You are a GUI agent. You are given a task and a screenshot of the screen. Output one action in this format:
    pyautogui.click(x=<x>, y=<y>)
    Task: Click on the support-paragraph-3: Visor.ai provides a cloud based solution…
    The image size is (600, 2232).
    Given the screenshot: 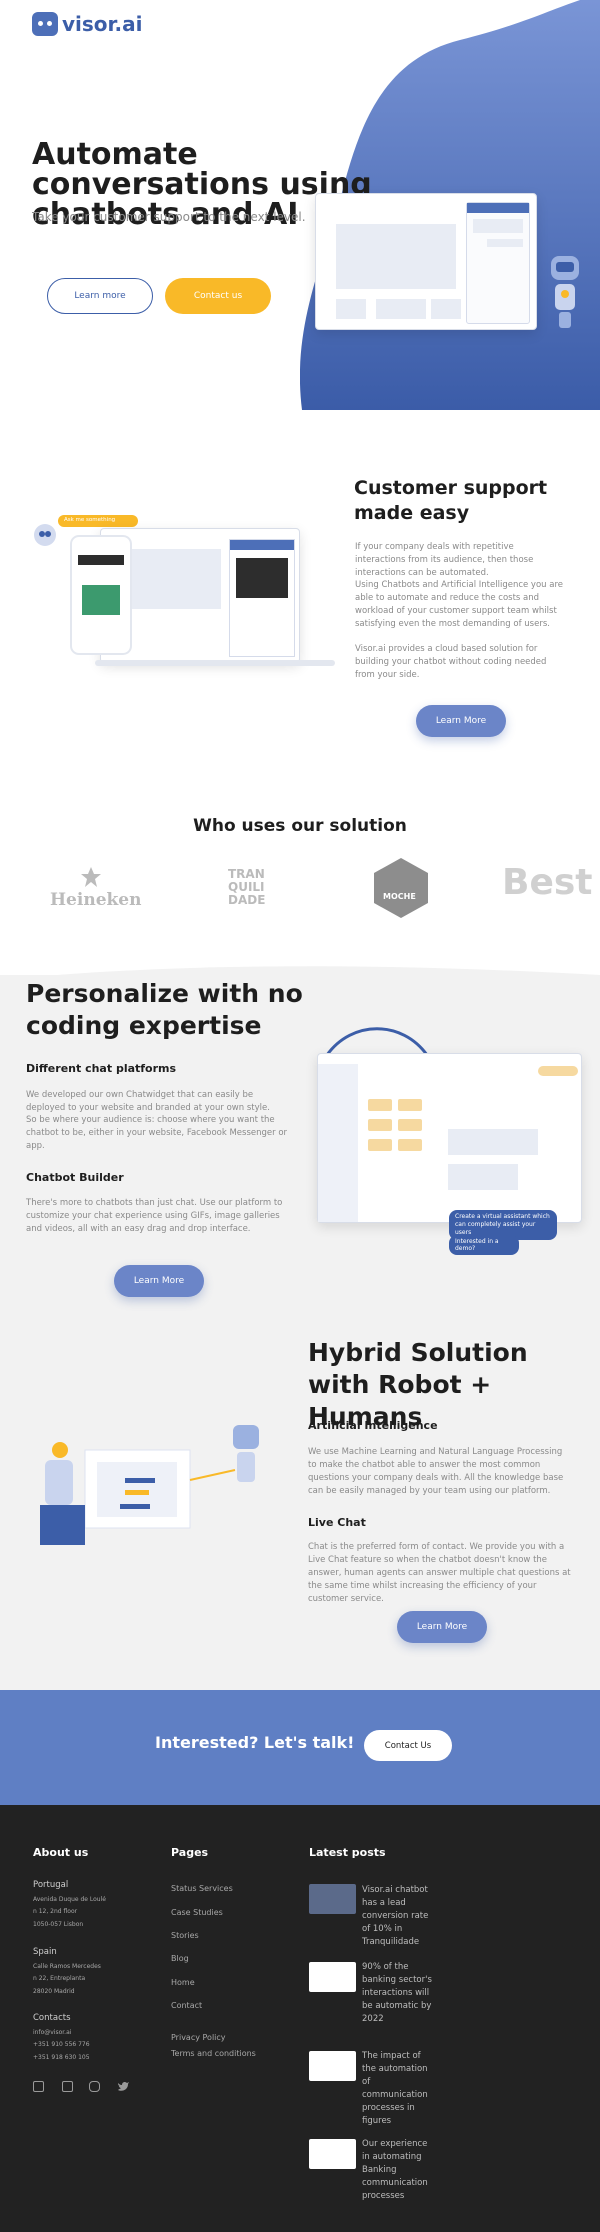 What is the action you would take?
    pyautogui.click(x=451, y=662)
    